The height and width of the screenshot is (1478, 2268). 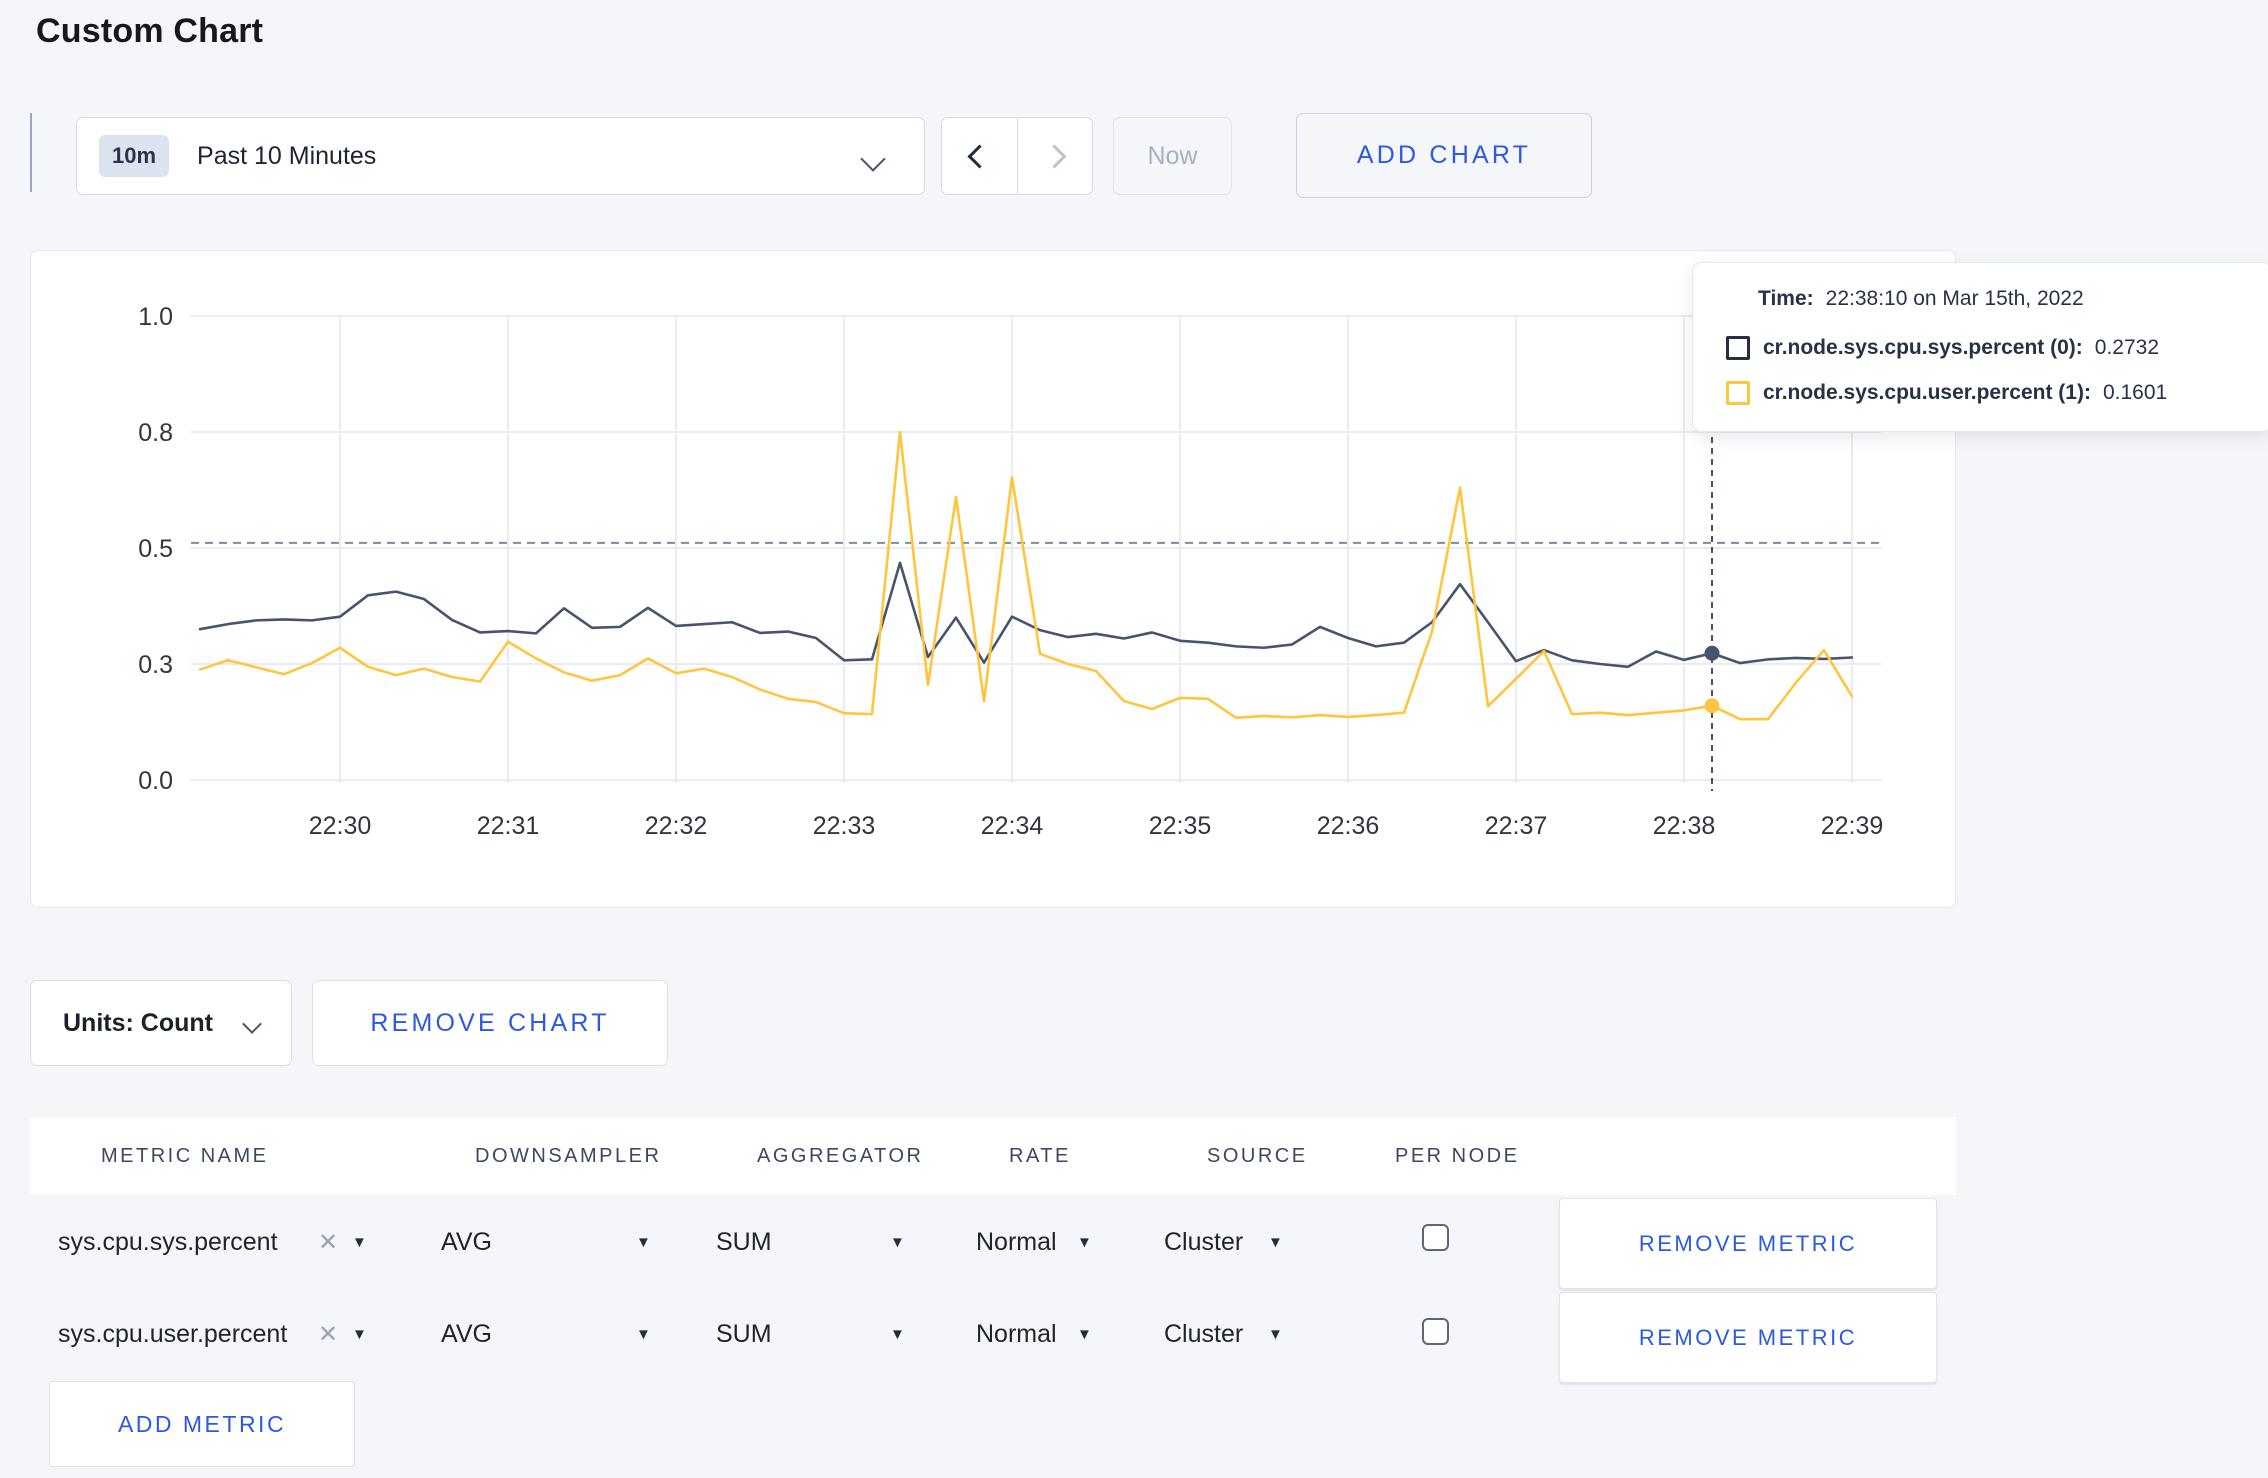 I want to click on svg-text: 22:30, so click(x=340, y=826).